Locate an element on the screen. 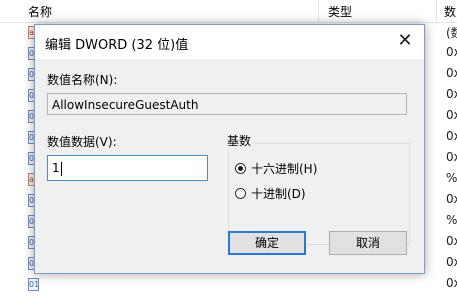 The image size is (457, 296). column-header-name: 名称 is located at coordinates (40, 11).